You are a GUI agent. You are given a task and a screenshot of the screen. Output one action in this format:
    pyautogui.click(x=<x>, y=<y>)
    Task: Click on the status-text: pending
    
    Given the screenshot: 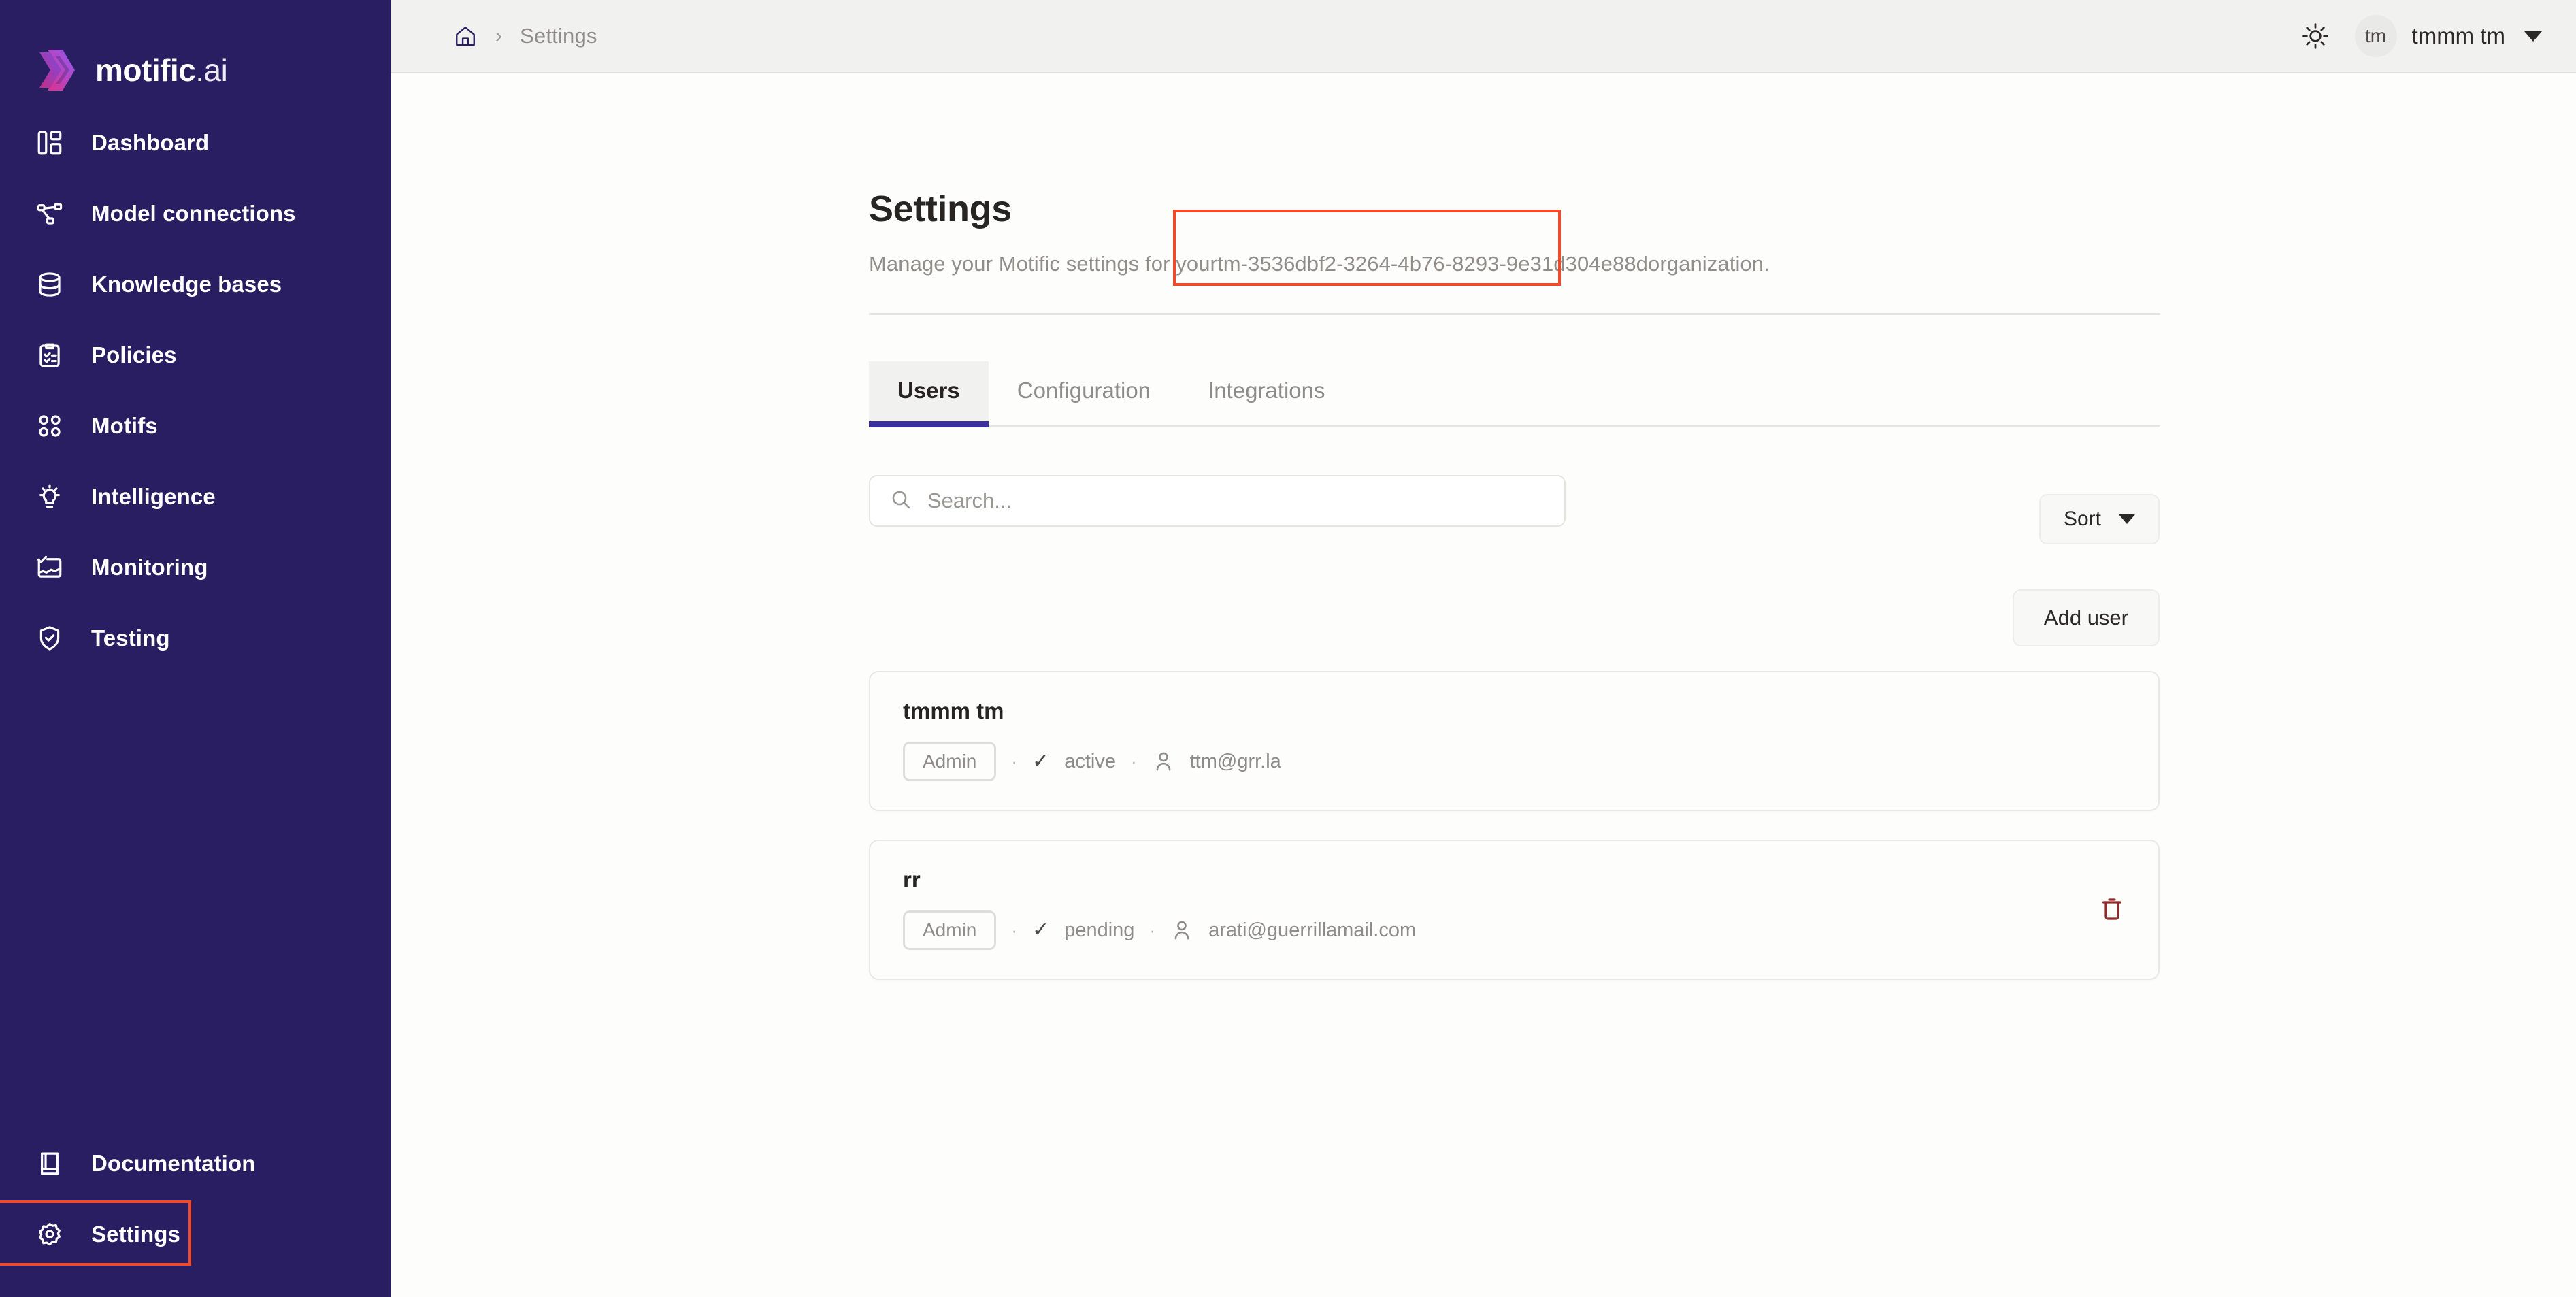 What is the action you would take?
    pyautogui.click(x=1100, y=930)
    